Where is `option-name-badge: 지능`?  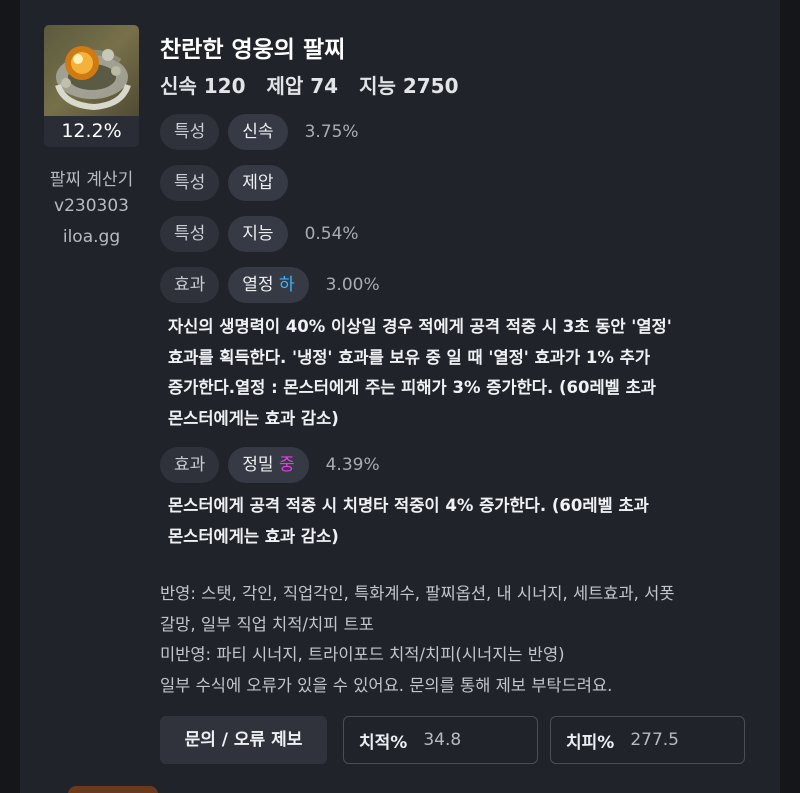 option-name-badge: 지능 is located at coordinates (258, 234).